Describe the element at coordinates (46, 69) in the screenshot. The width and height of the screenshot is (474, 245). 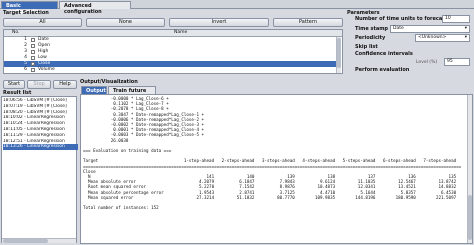
I see `row-name: Volume` at that location.